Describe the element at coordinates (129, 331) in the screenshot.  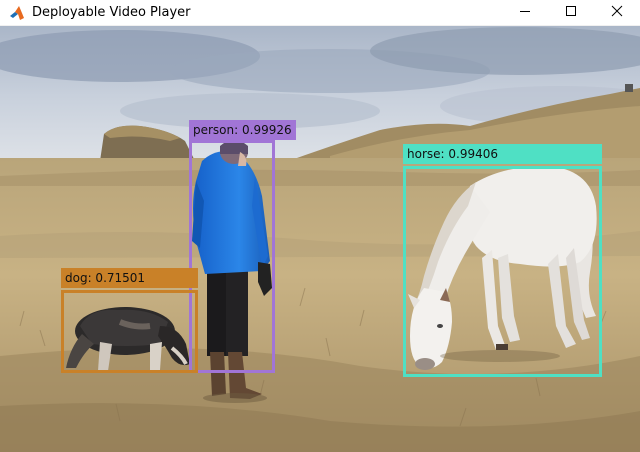
I see `detection-box-dog` at that location.